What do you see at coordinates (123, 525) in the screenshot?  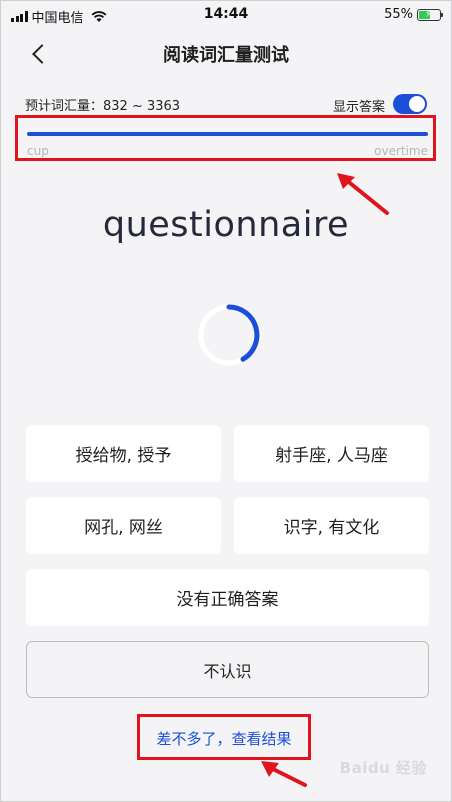 I see `option-button-3: 网孔, 网丝` at bounding box center [123, 525].